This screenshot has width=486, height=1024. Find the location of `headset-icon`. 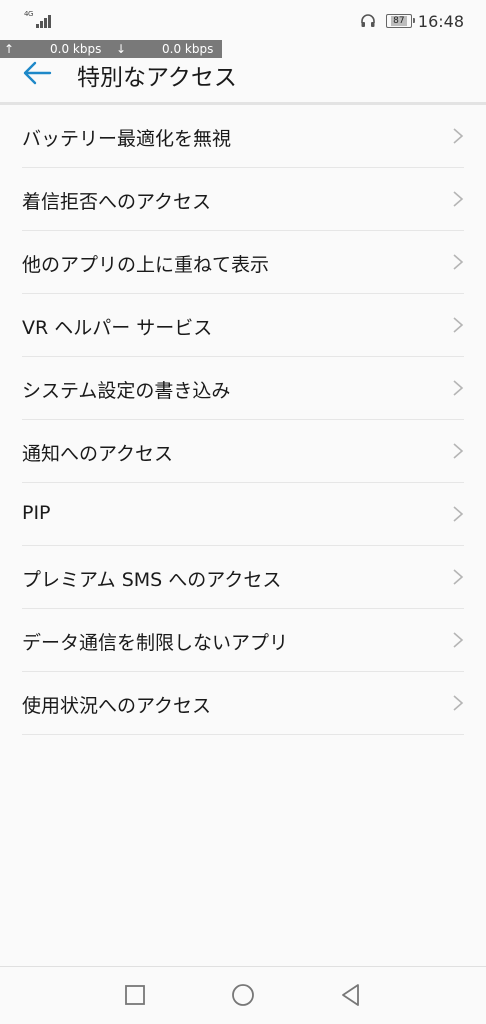

headset-icon is located at coordinates (368, 20).